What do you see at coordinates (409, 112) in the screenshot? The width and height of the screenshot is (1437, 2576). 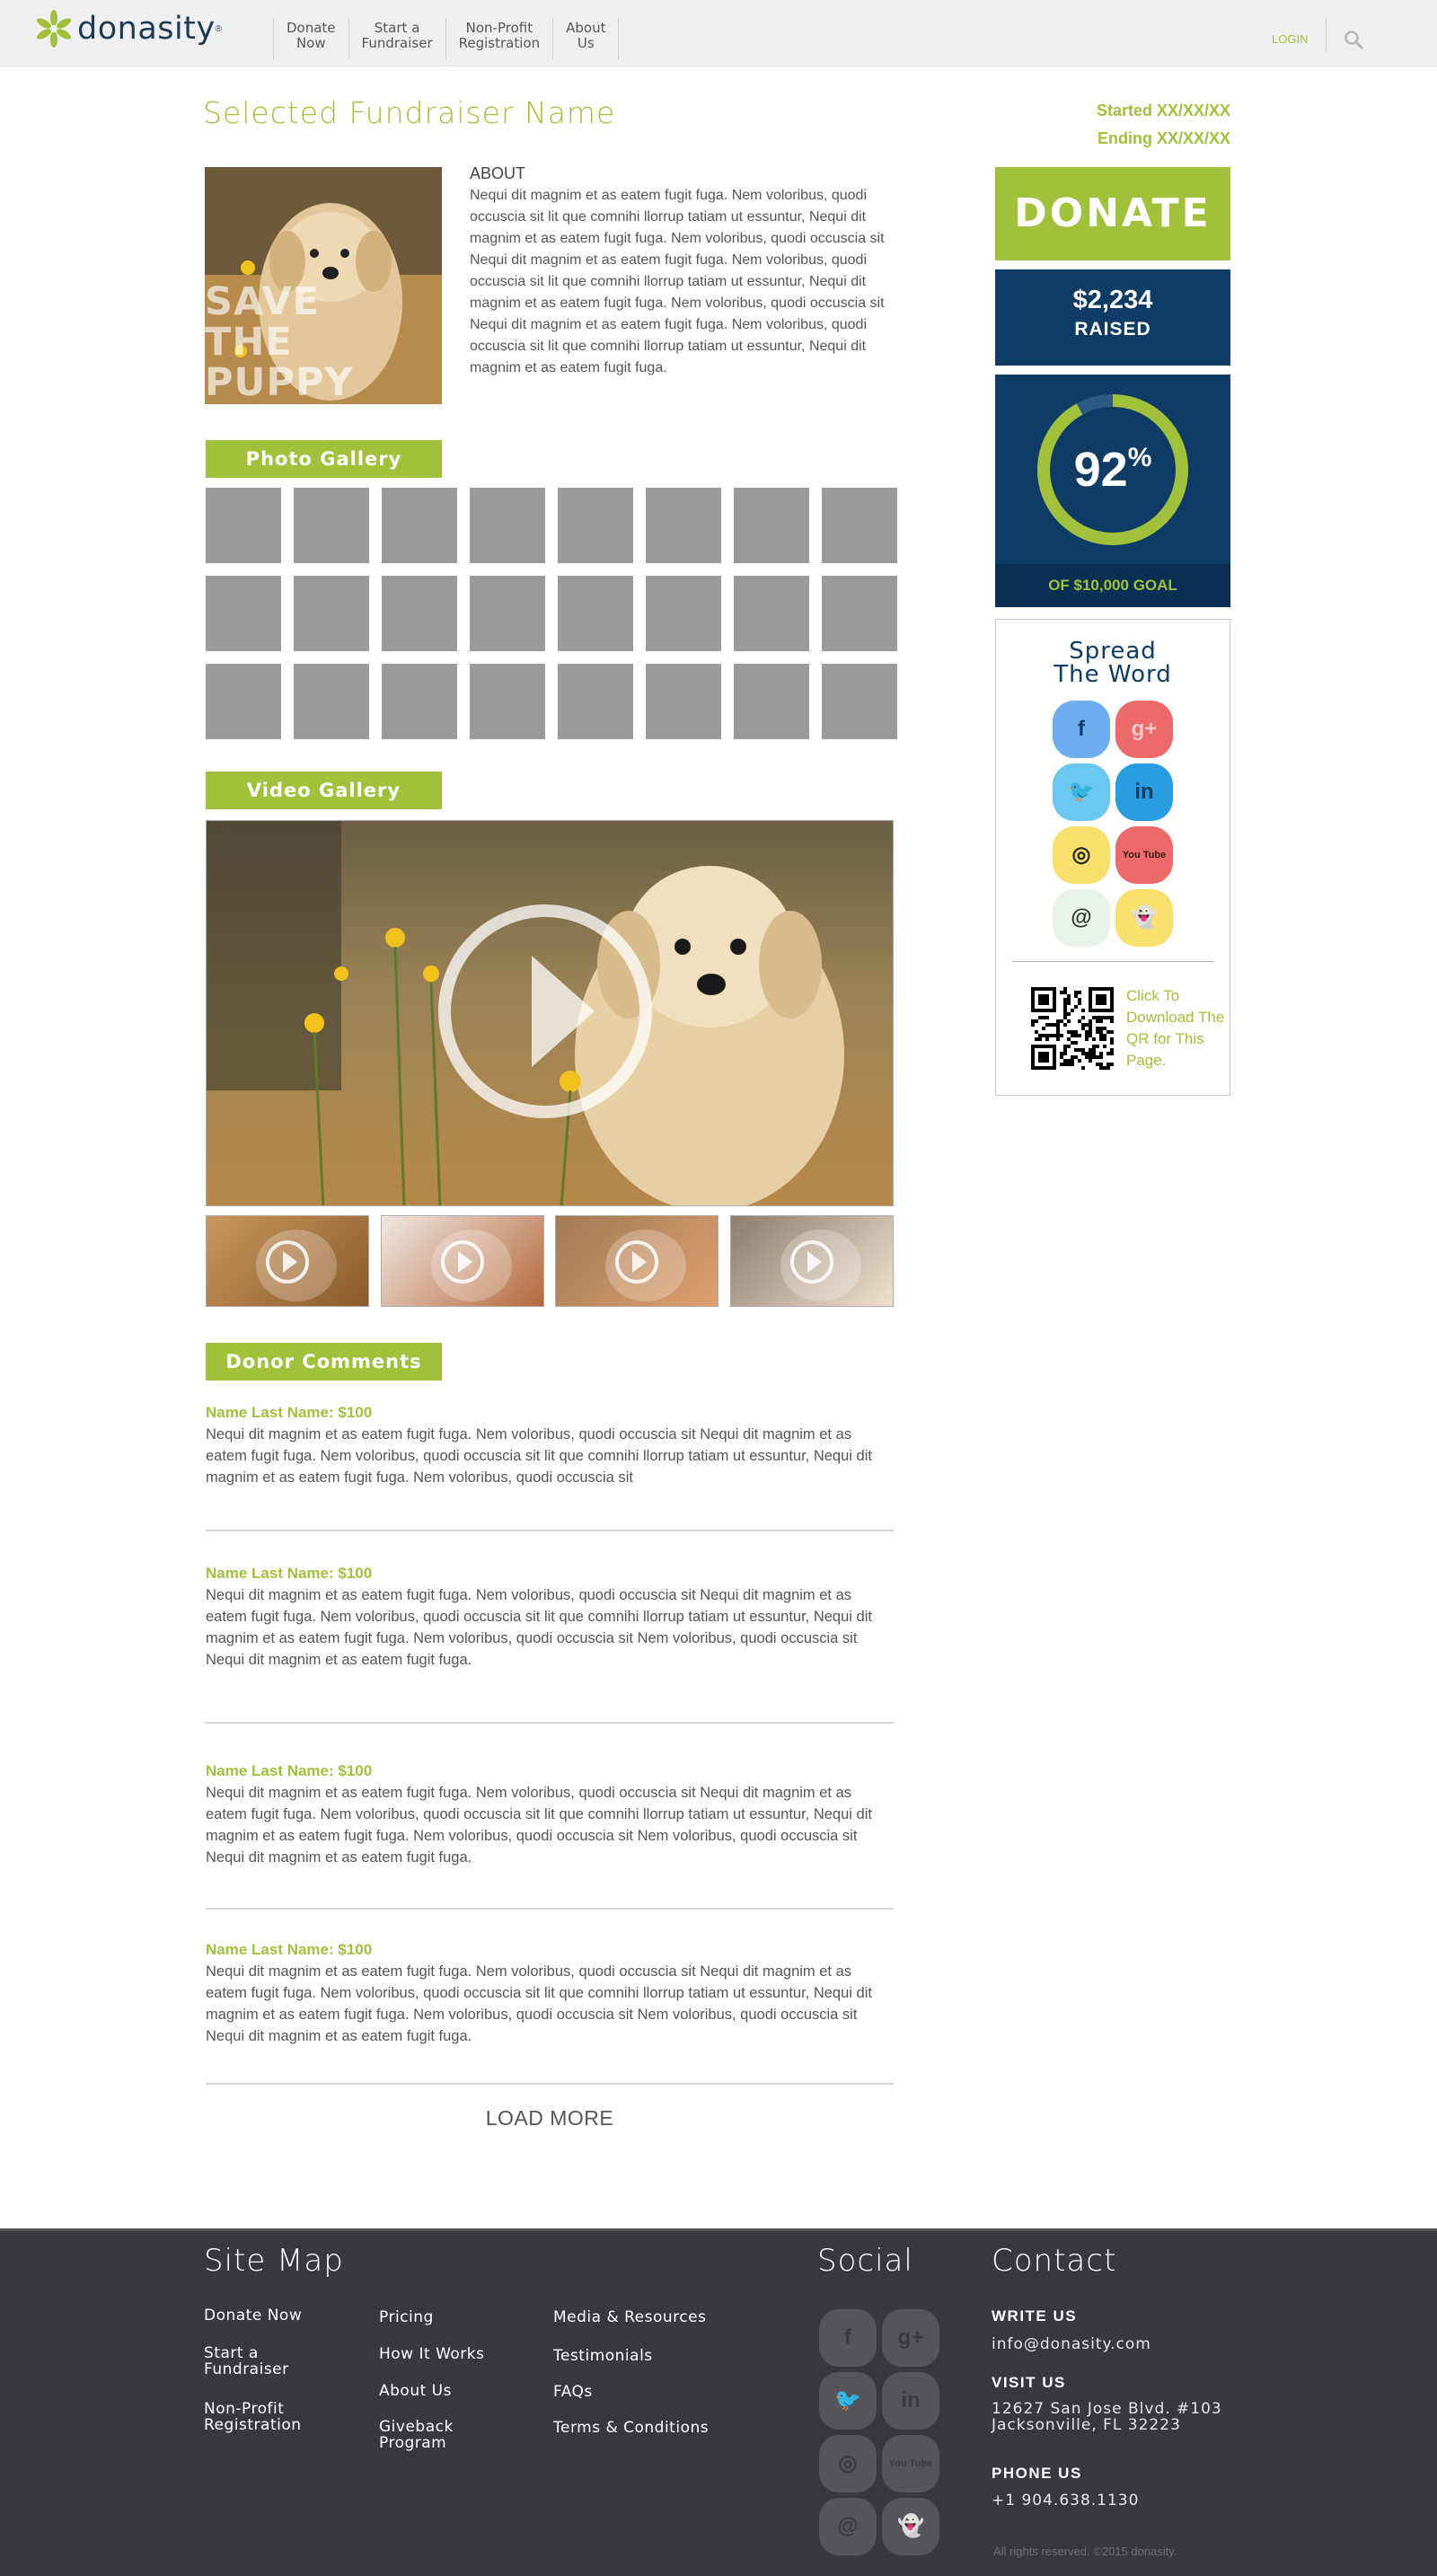 I see `page-title: Selected Fundraiser Name` at bounding box center [409, 112].